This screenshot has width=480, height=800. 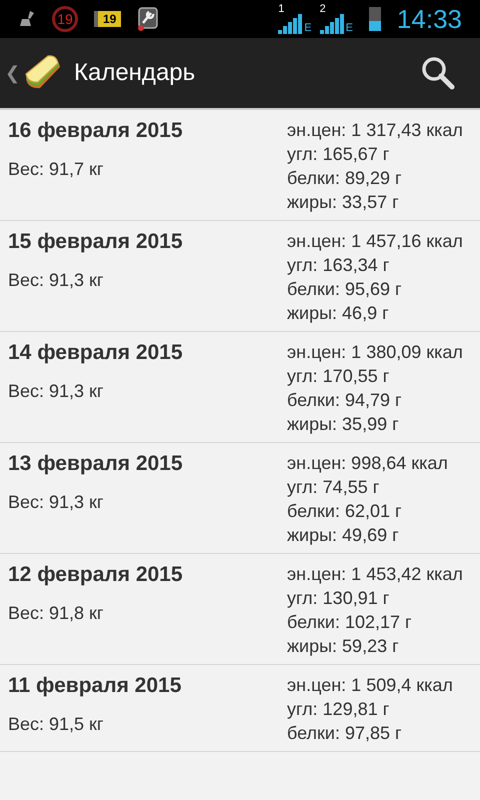 I want to click on day-fat: жиры: 59,23 г, so click(x=343, y=646).